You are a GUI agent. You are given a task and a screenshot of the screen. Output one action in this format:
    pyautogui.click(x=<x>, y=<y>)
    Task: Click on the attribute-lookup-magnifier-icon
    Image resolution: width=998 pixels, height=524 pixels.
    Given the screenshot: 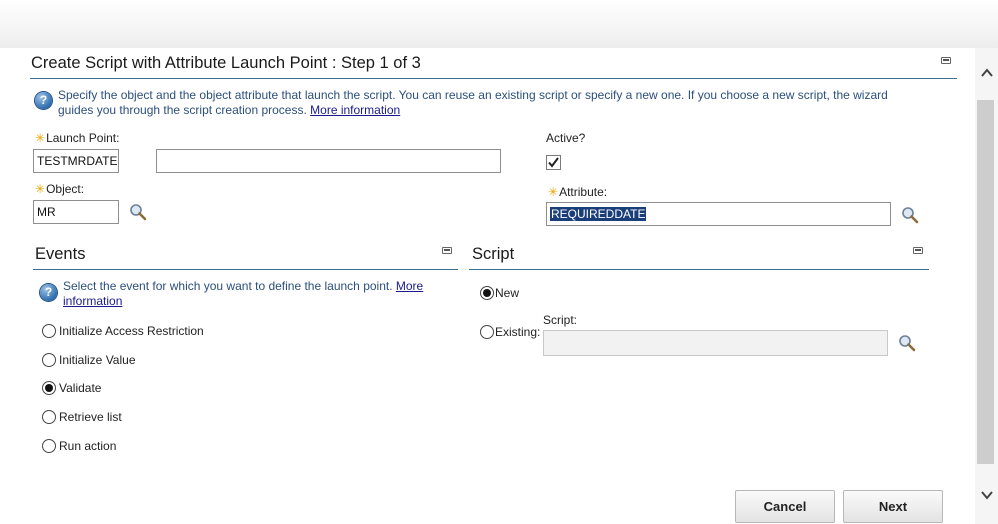 What is the action you would take?
    pyautogui.click(x=910, y=215)
    